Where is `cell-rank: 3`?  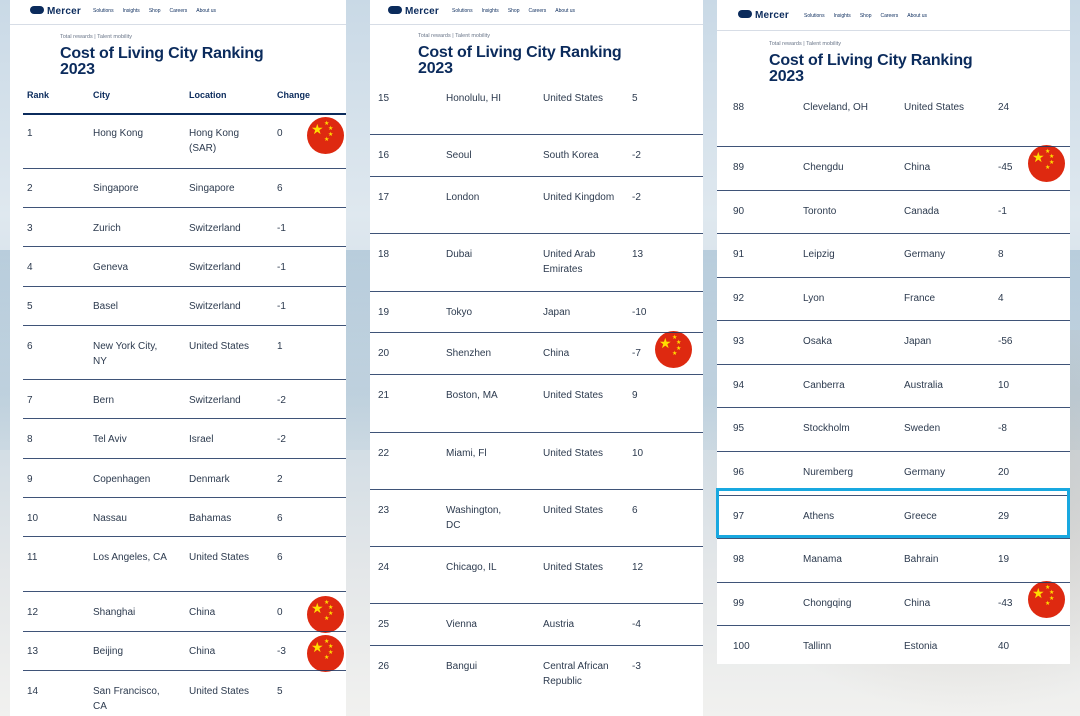
cell-rank: 3 is located at coordinates (30, 228).